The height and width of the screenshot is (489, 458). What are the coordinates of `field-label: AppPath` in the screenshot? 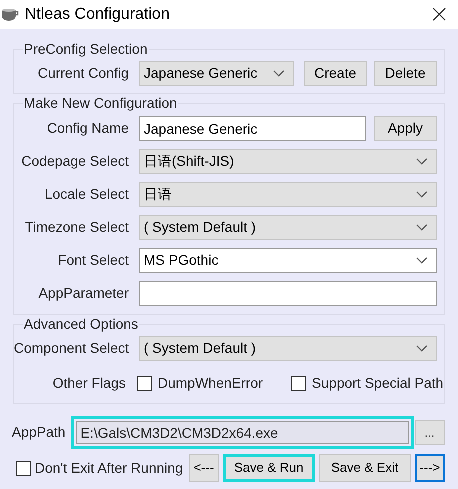 It's located at (39, 432).